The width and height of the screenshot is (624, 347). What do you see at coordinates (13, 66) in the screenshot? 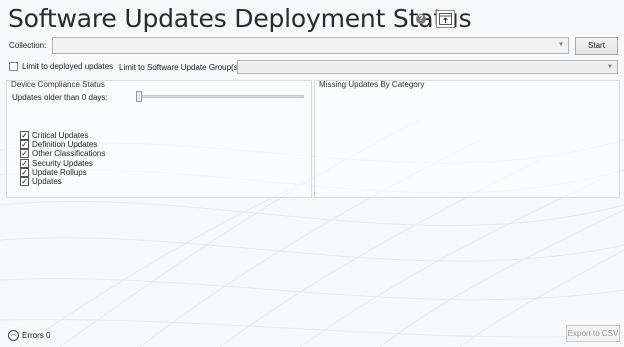
I see `limit-deployed-checkbox` at bounding box center [13, 66].